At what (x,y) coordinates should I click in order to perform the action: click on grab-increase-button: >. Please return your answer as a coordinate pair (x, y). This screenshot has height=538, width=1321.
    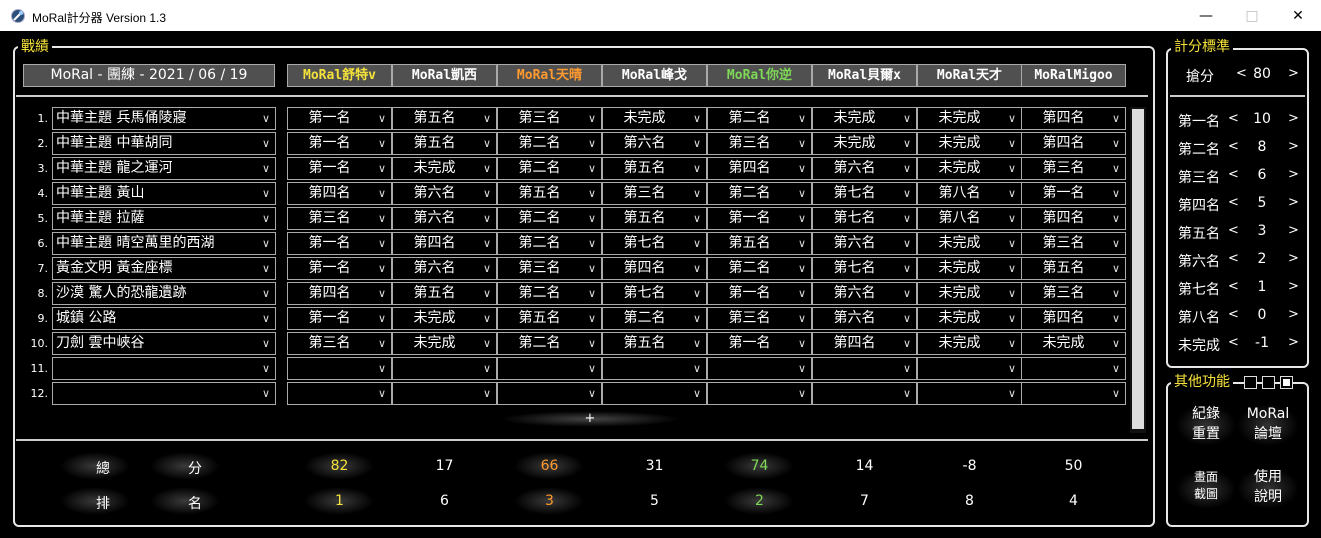
    Looking at the image, I should click on (1293, 73).